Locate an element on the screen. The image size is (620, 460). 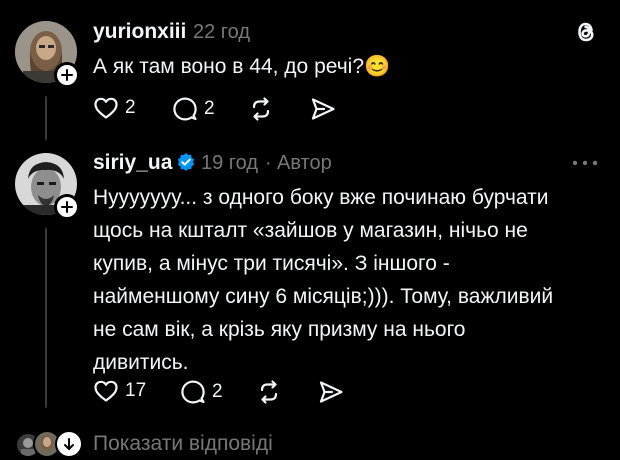
like-count: 17 is located at coordinates (136, 390).